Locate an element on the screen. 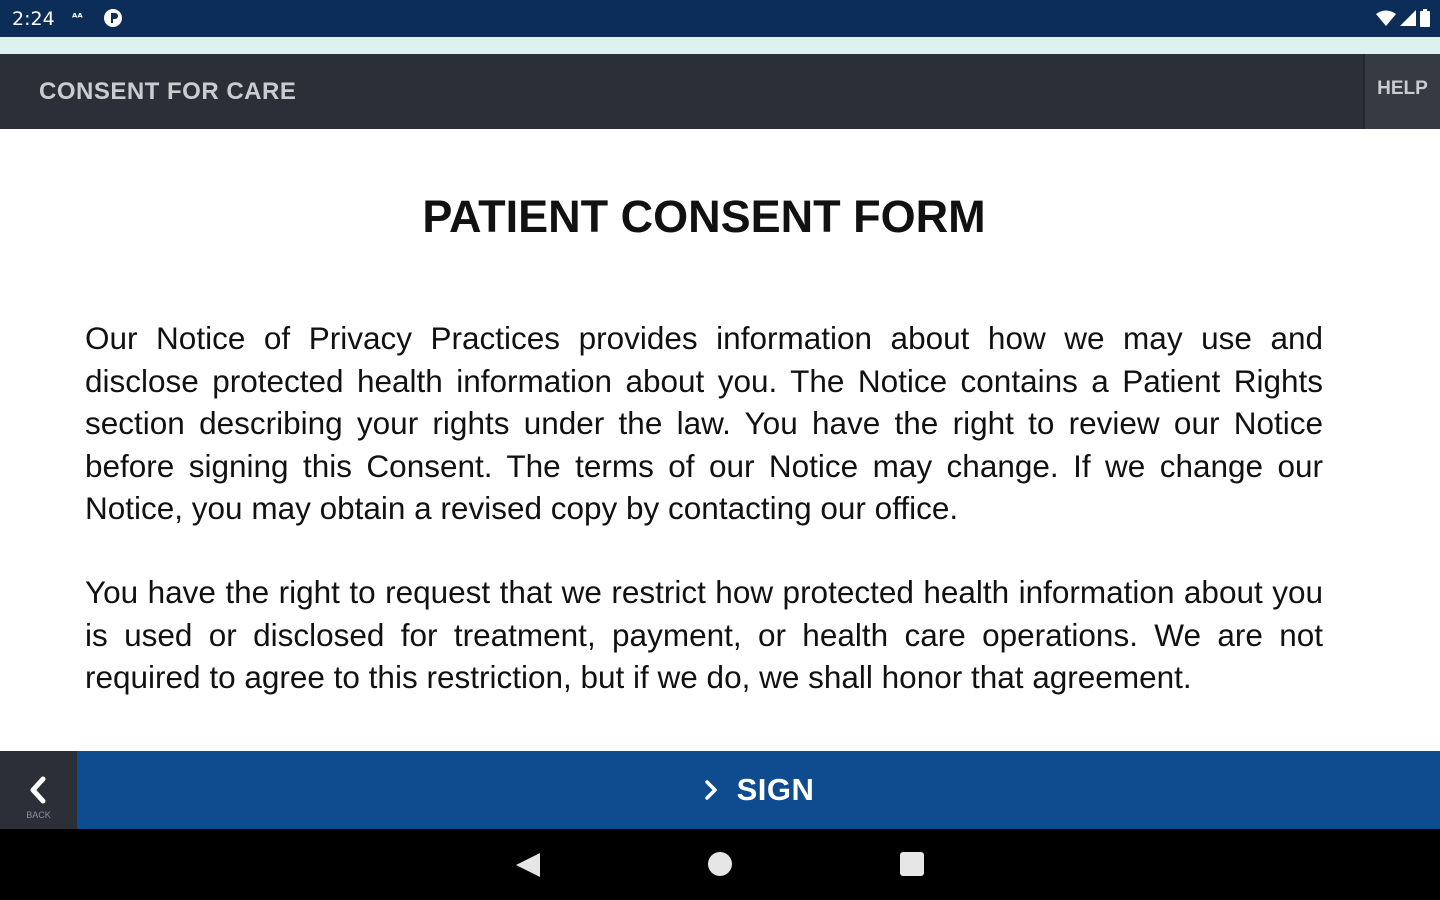  status-icons is located at coordinates (1403, 18).